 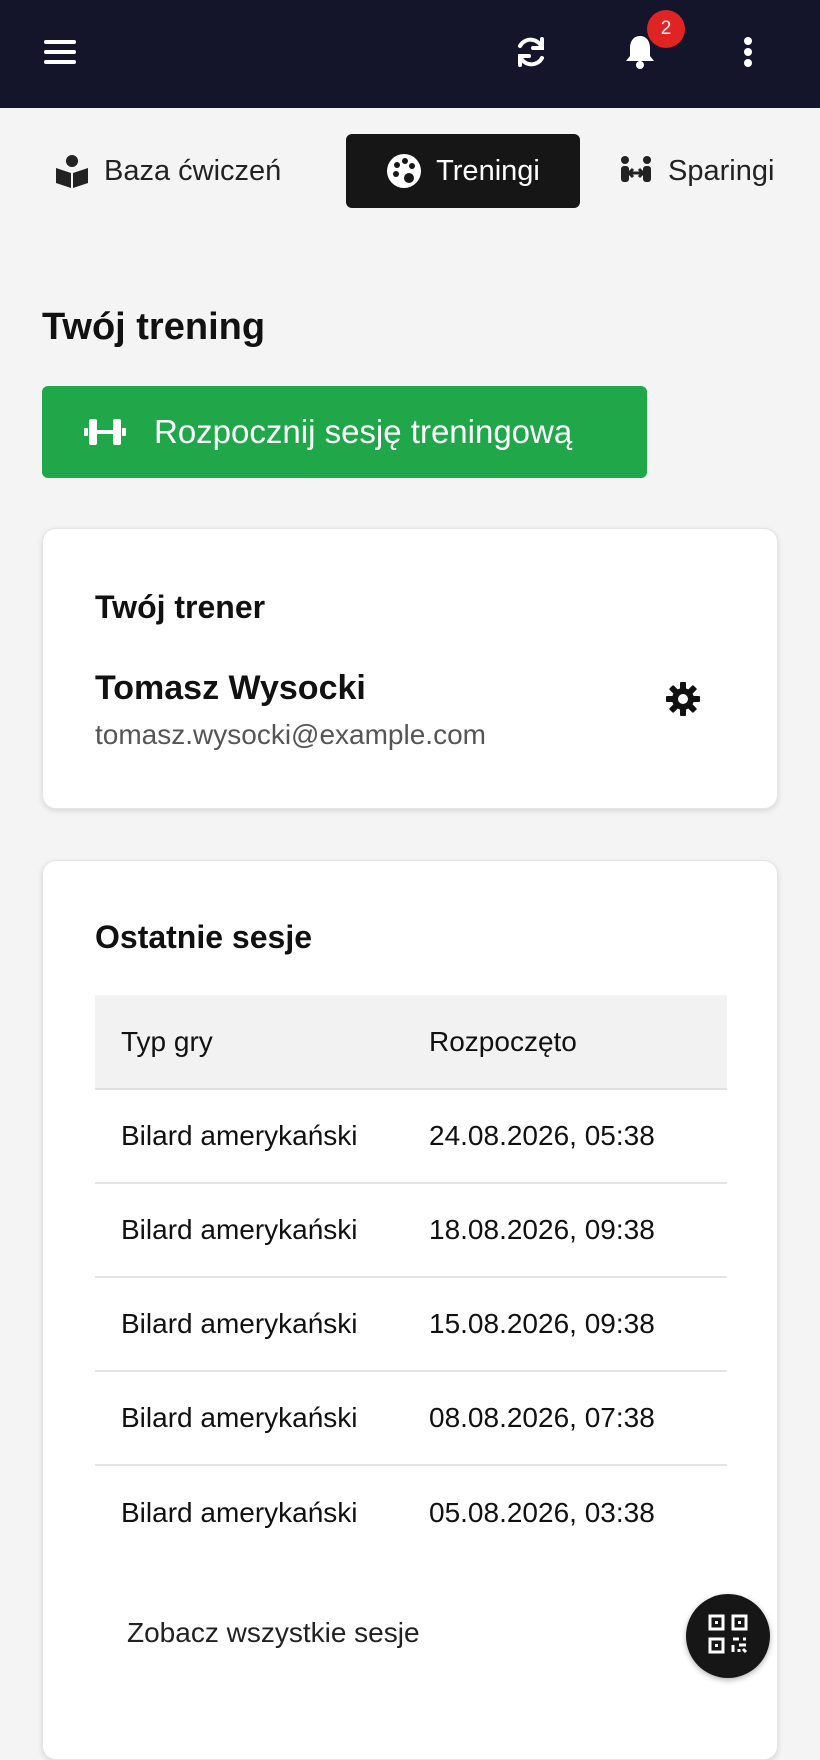 What do you see at coordinates (565, 1136) in the screenshot?
I see `started-cell: 24.08.2026, 05:38` at bounding box center [565, 1136].